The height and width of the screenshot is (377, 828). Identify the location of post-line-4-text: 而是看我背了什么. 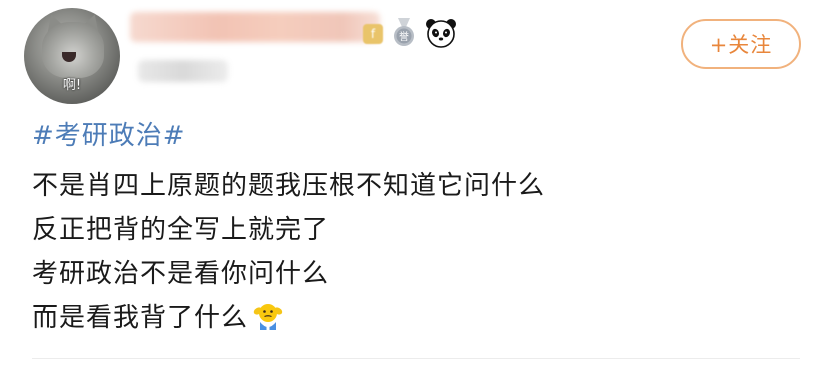
(140, 318).